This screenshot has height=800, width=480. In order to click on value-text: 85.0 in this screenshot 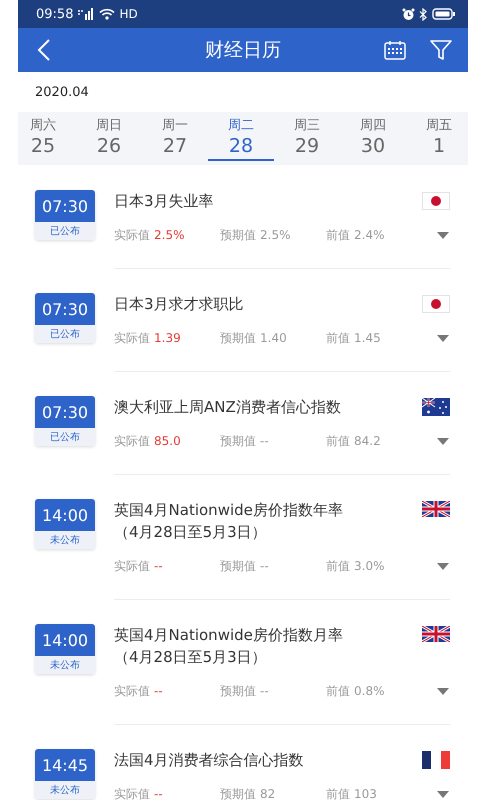, I will do `click(167, 441)`.